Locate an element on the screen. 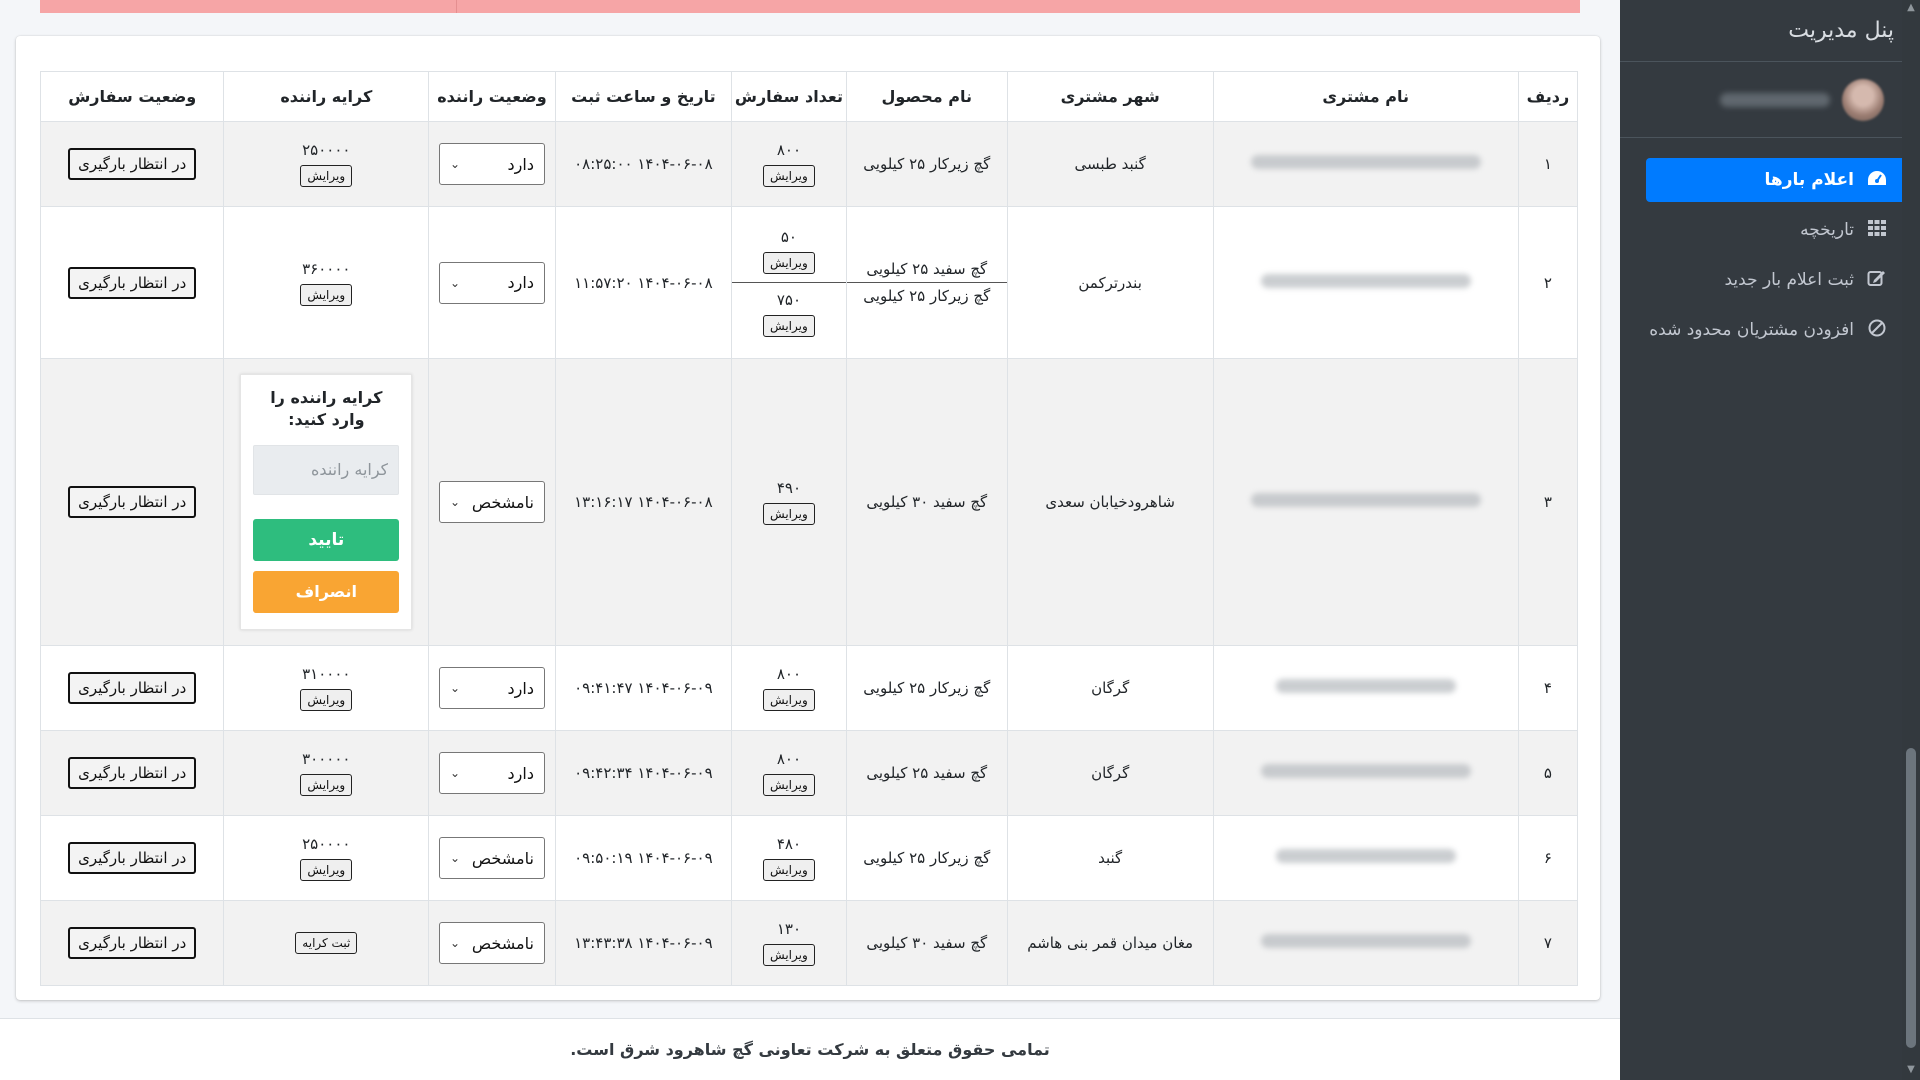 The height and width of the screenshot is (1080, 1920). scroll-down-icon: ▼ is located at coordinates (1911, 1071).